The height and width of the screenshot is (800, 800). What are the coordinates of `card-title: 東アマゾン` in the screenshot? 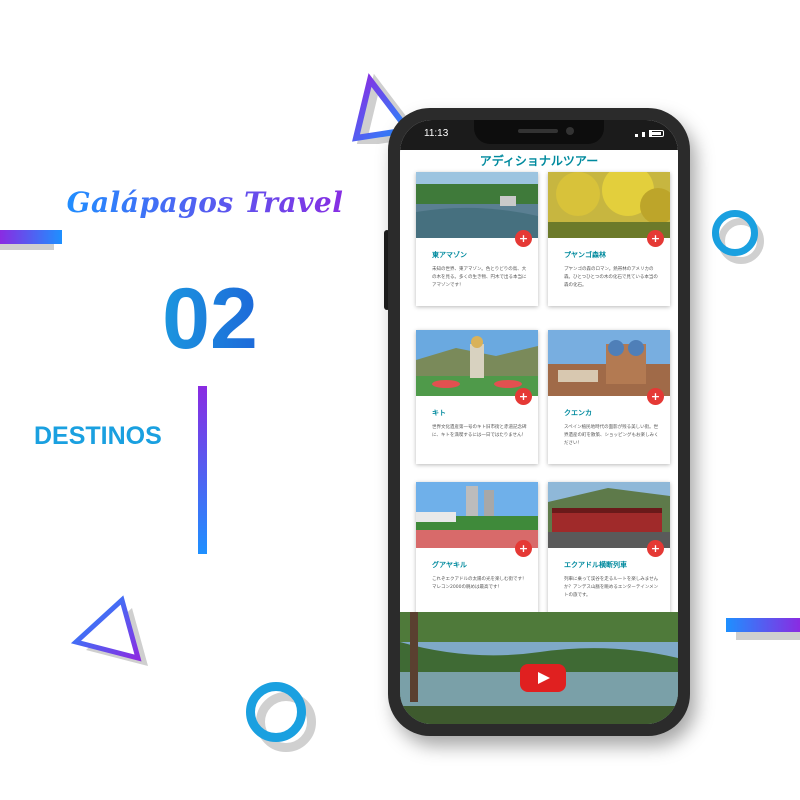 It's located at (449, 255).